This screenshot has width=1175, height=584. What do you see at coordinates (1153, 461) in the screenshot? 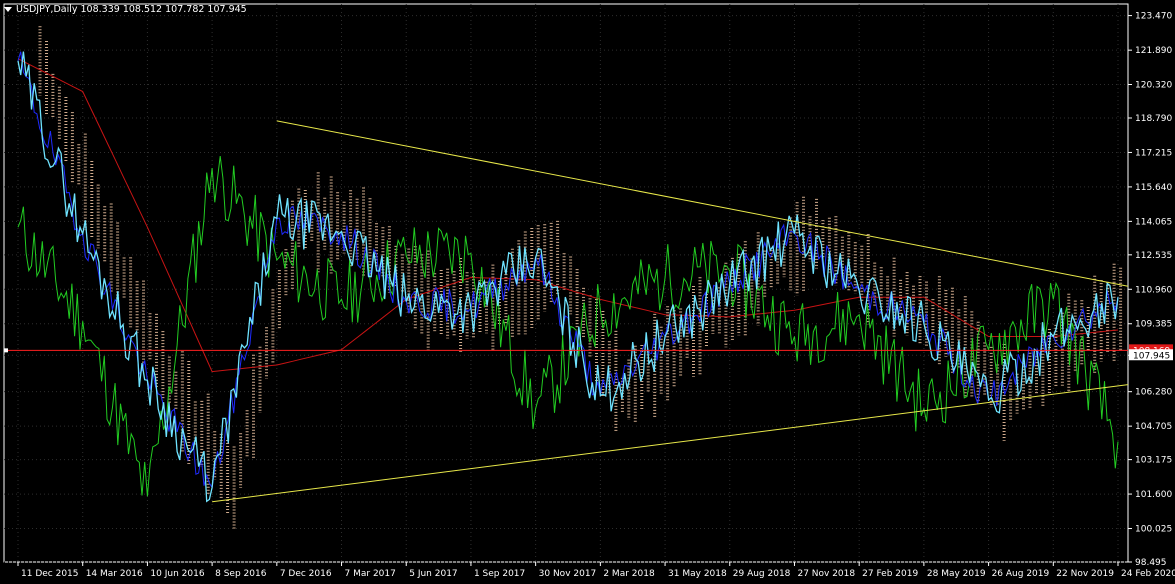
I see `y-tick-label: 103.175` at bounding box center [1153, 461].